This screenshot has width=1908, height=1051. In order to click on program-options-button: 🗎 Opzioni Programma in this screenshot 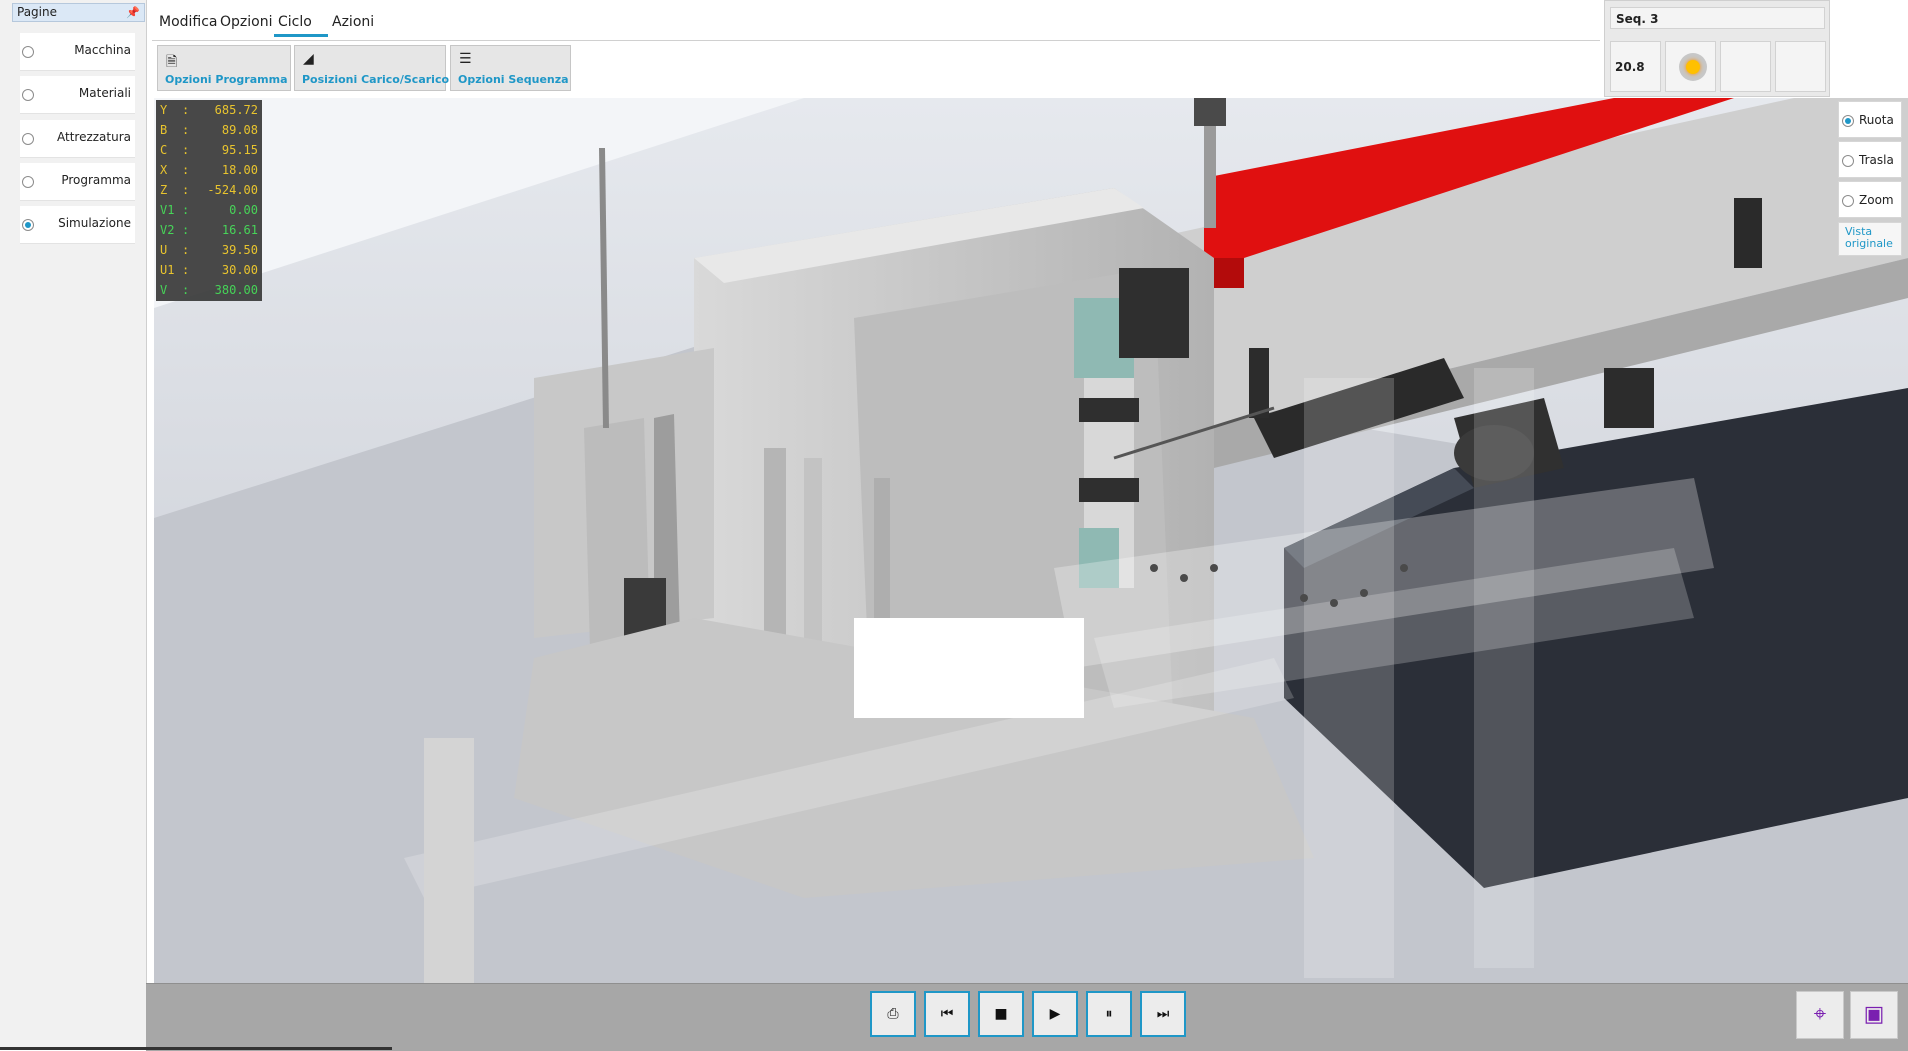, I will do `click(224, 68)`.